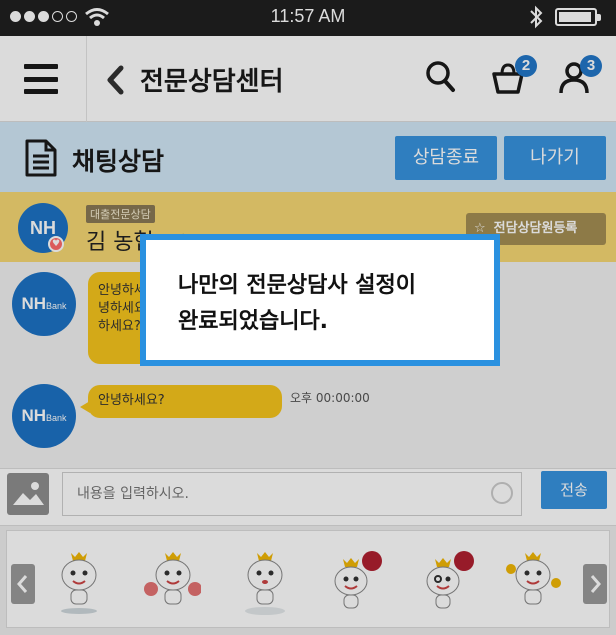 The height and width of the screenshot is (635, 616). I want to click on confirmation-dialog: 나만의 전문상담사 설정이 완료되었습니다., so click(320, 300).